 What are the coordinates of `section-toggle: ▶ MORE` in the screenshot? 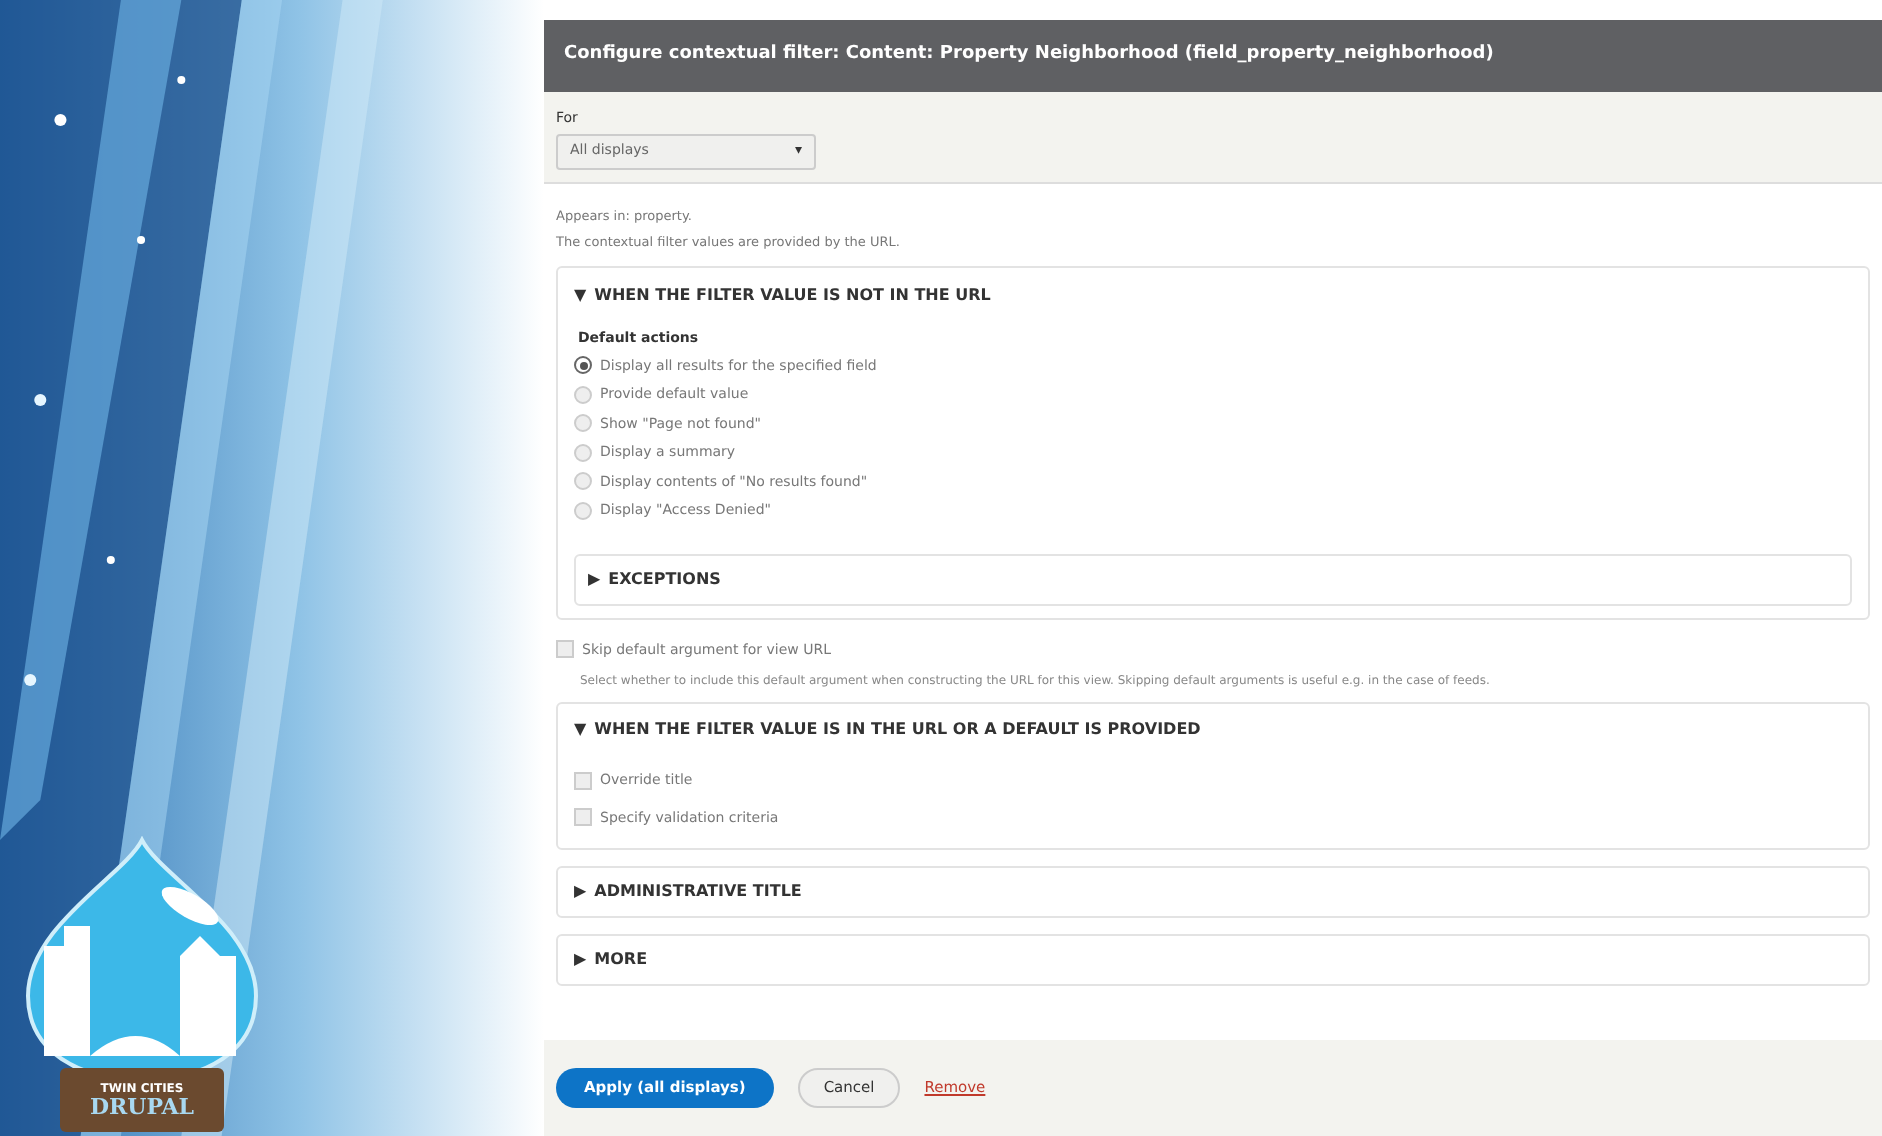 It's located at (1213, 960).